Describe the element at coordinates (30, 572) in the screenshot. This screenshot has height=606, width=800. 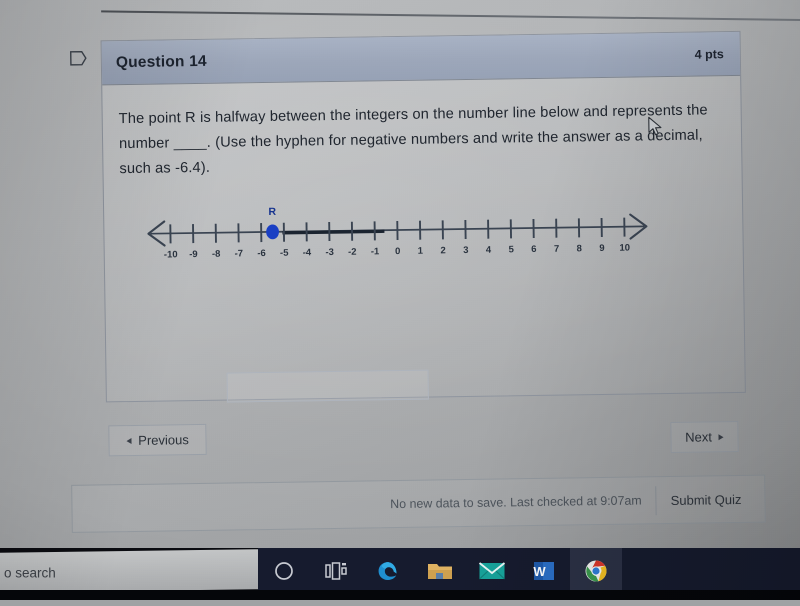
I see `taskbar-search-text: o search` at that location.